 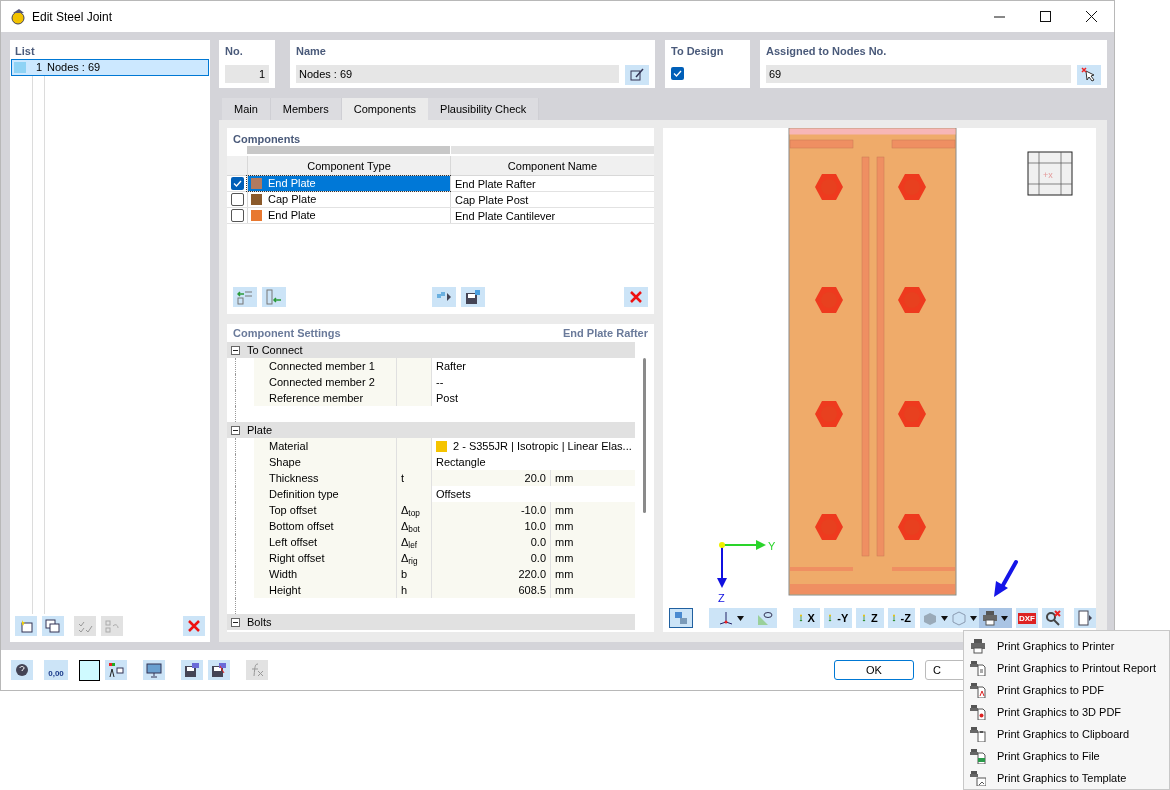 I want to click on property-name: Height, so click(x=325, y=590).